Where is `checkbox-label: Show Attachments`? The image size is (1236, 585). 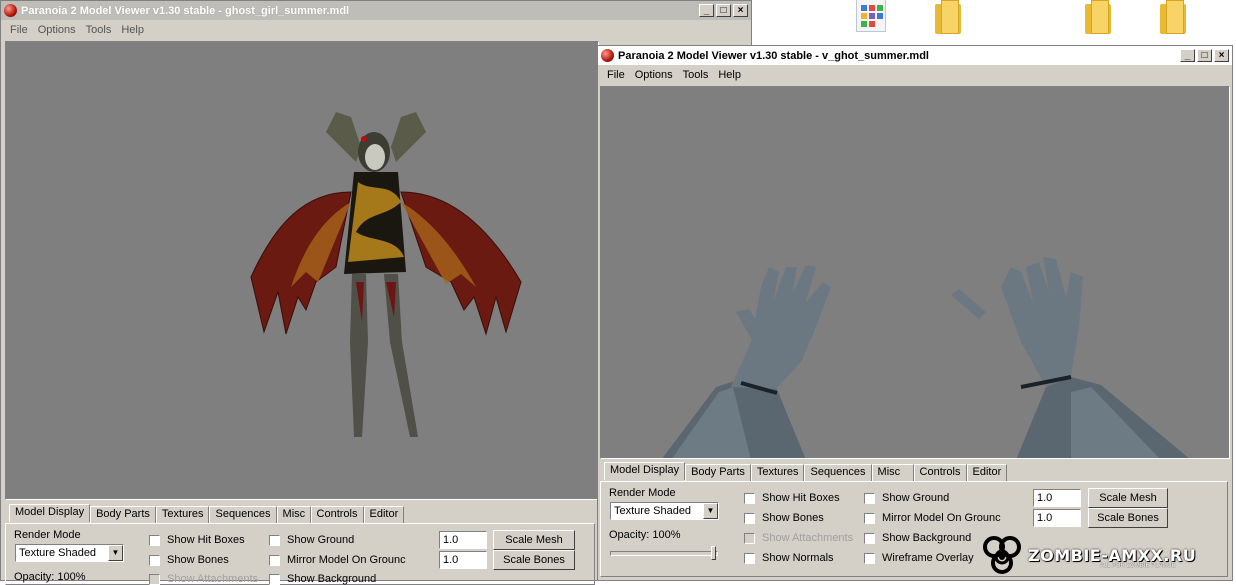
checkbox-label: Show Attachments is located at coordinates (808, 538).